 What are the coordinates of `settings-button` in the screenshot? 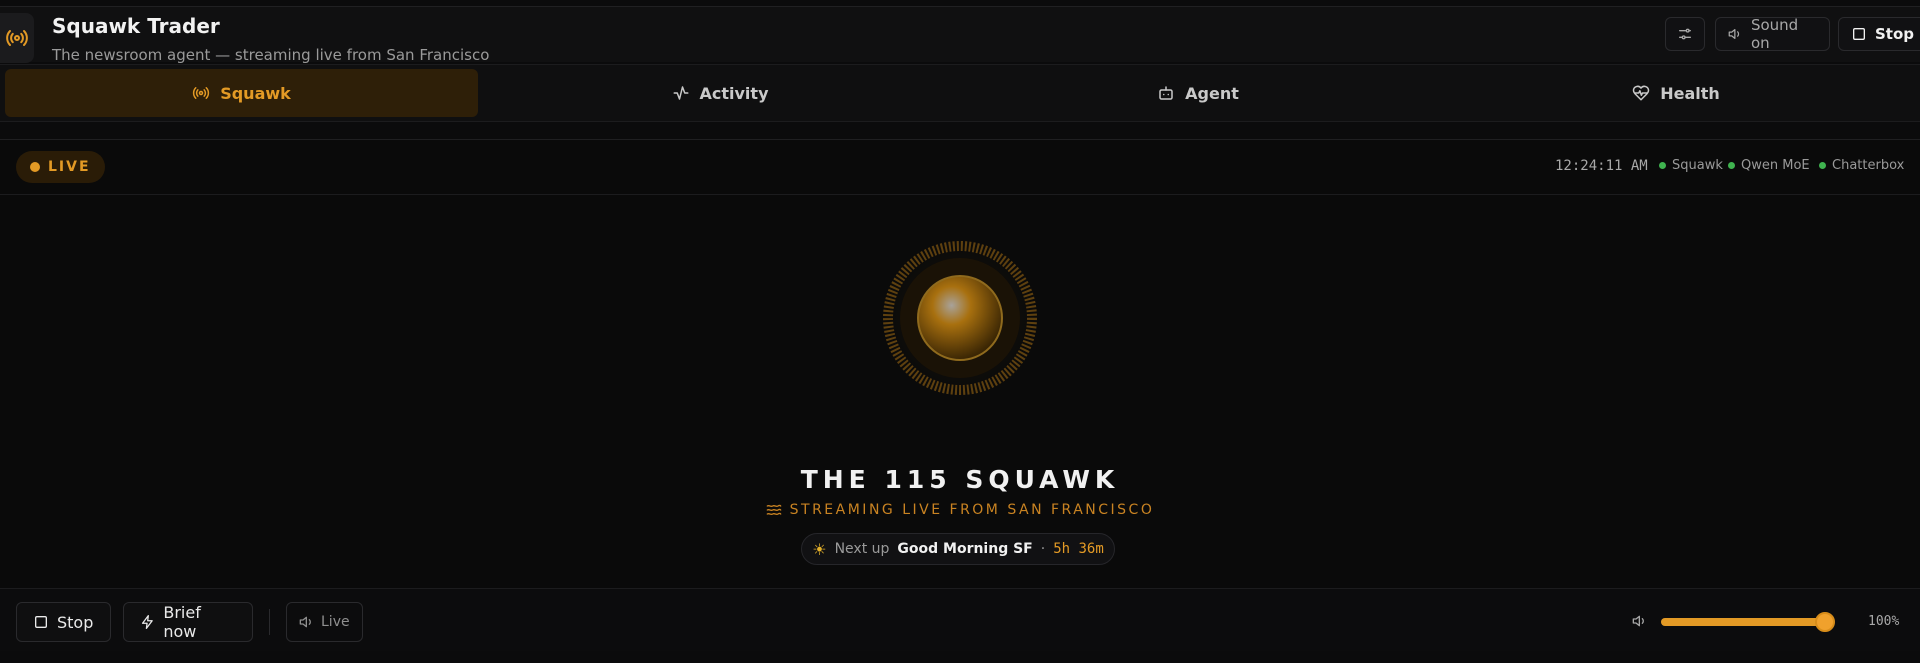 It's located at (1685, 34).